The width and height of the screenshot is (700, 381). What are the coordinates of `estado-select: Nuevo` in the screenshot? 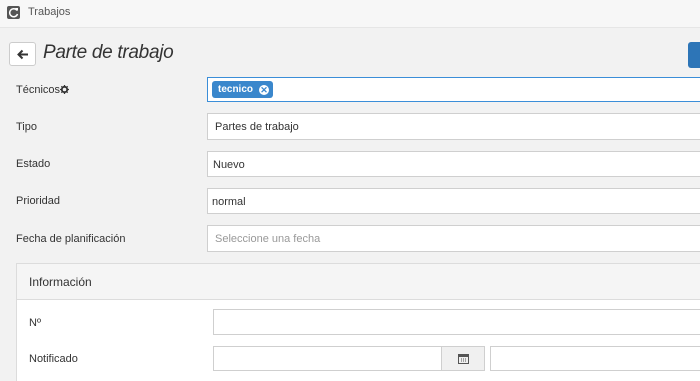 It's located at (453, 164).